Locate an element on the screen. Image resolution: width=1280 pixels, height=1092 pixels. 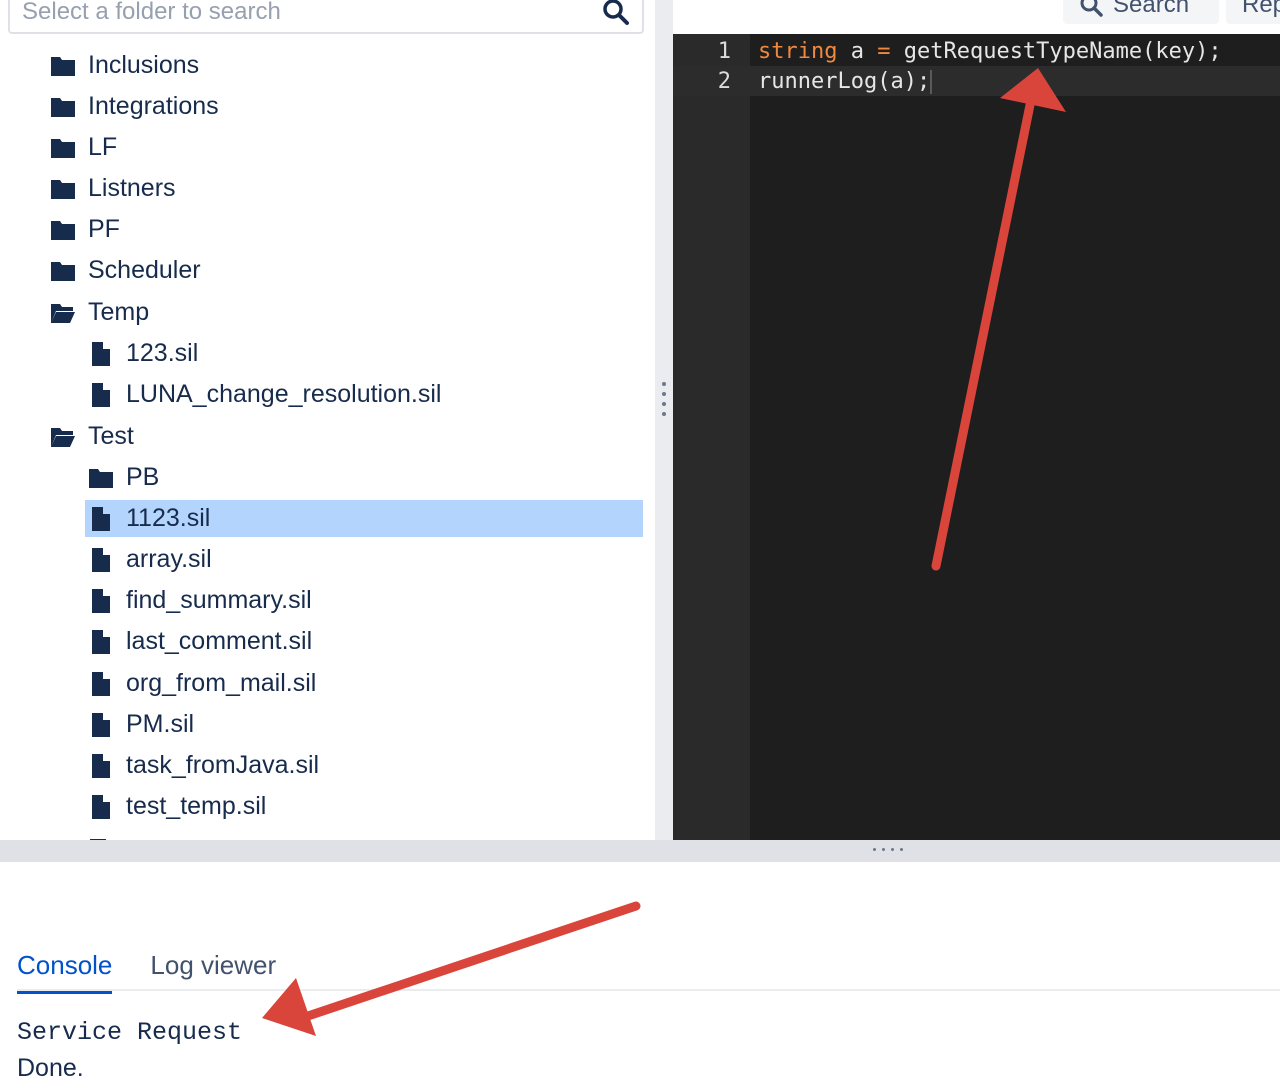
tree-file: PM.sil is located at coordinates (141, 724).